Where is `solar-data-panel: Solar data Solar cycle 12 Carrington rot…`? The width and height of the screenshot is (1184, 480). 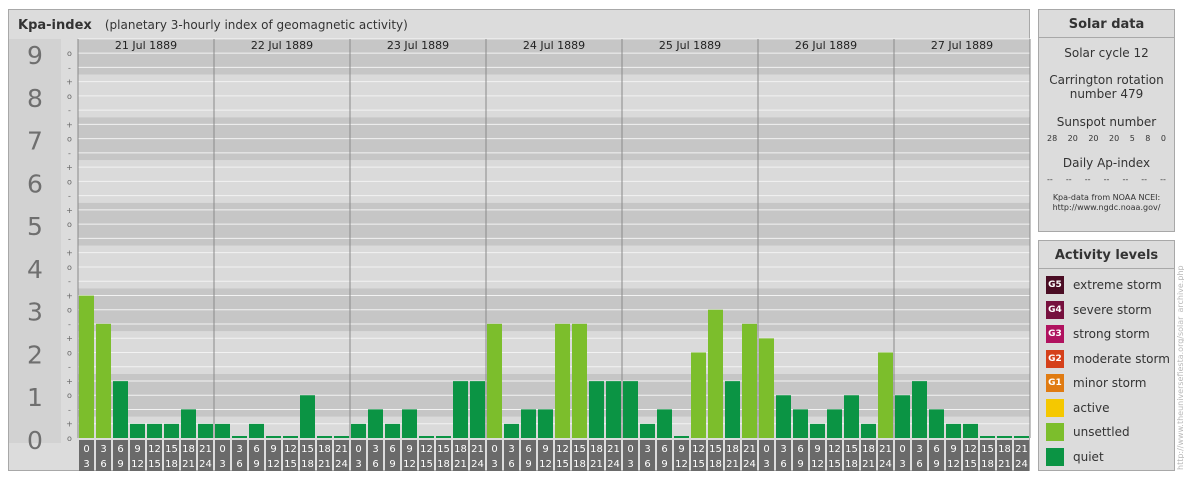
solar-data-panel: Solar data Solar cycle 12 Carrington rot… is located at coordinates (1106, 120).